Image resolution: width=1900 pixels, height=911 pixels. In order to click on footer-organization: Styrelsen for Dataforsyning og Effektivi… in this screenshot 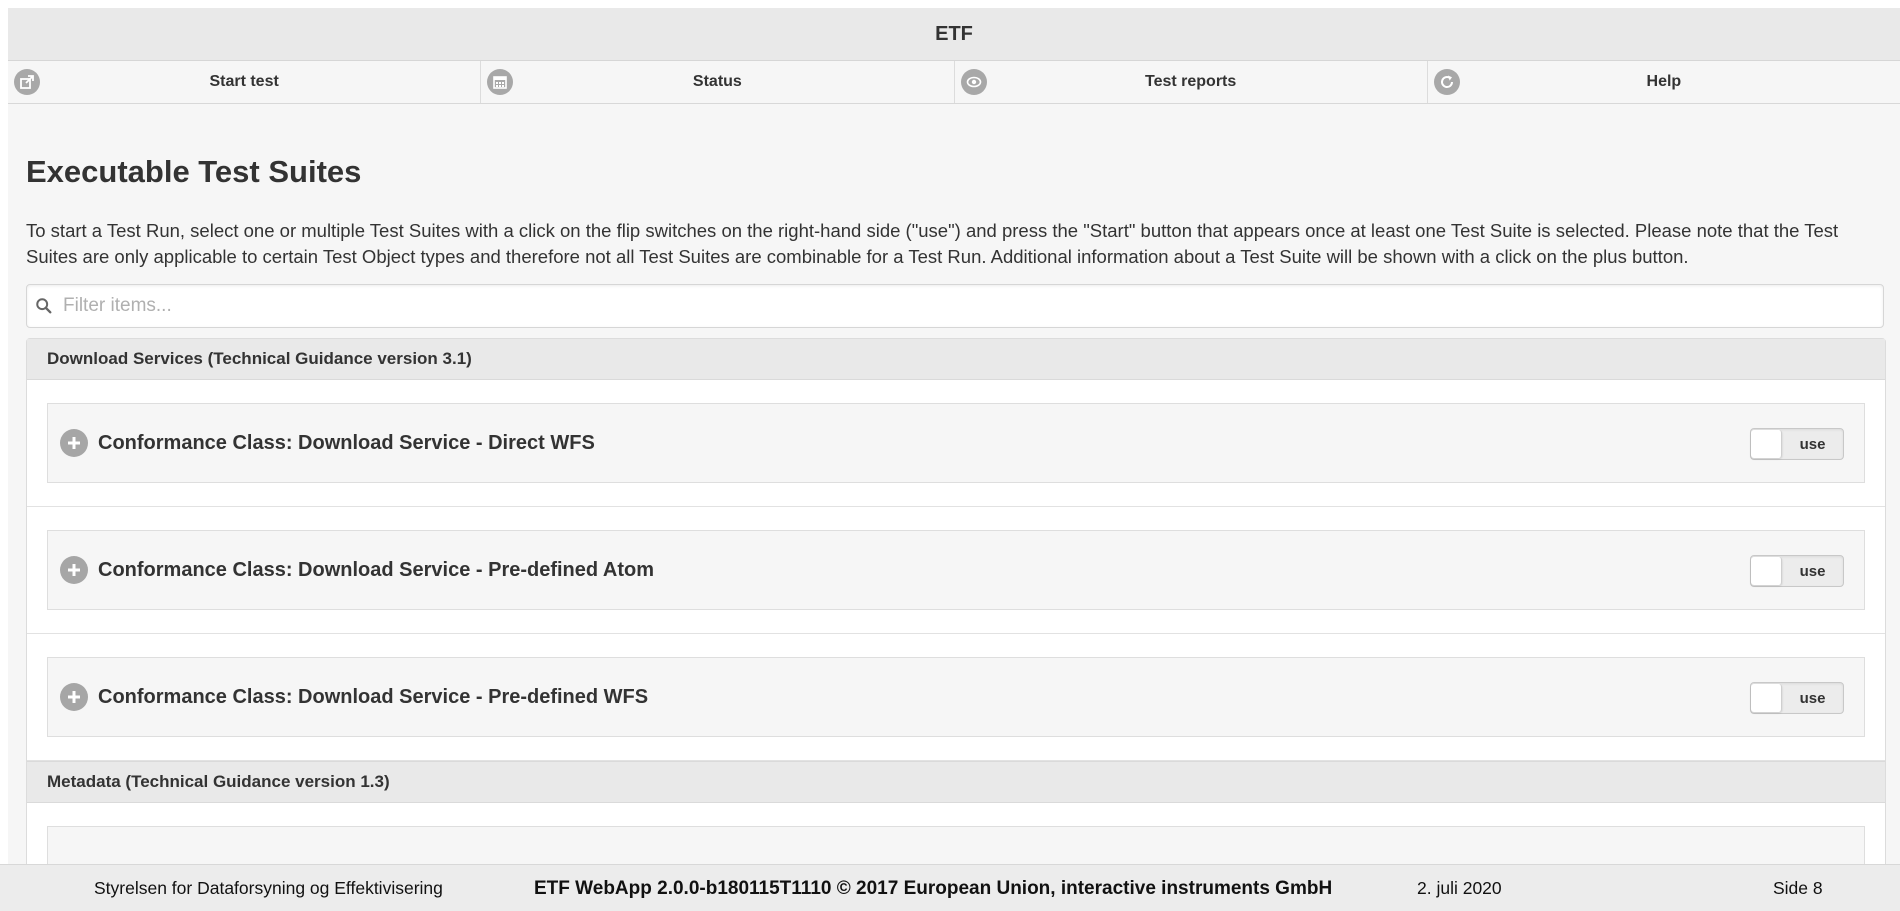, I will do `click(268, 888)`.